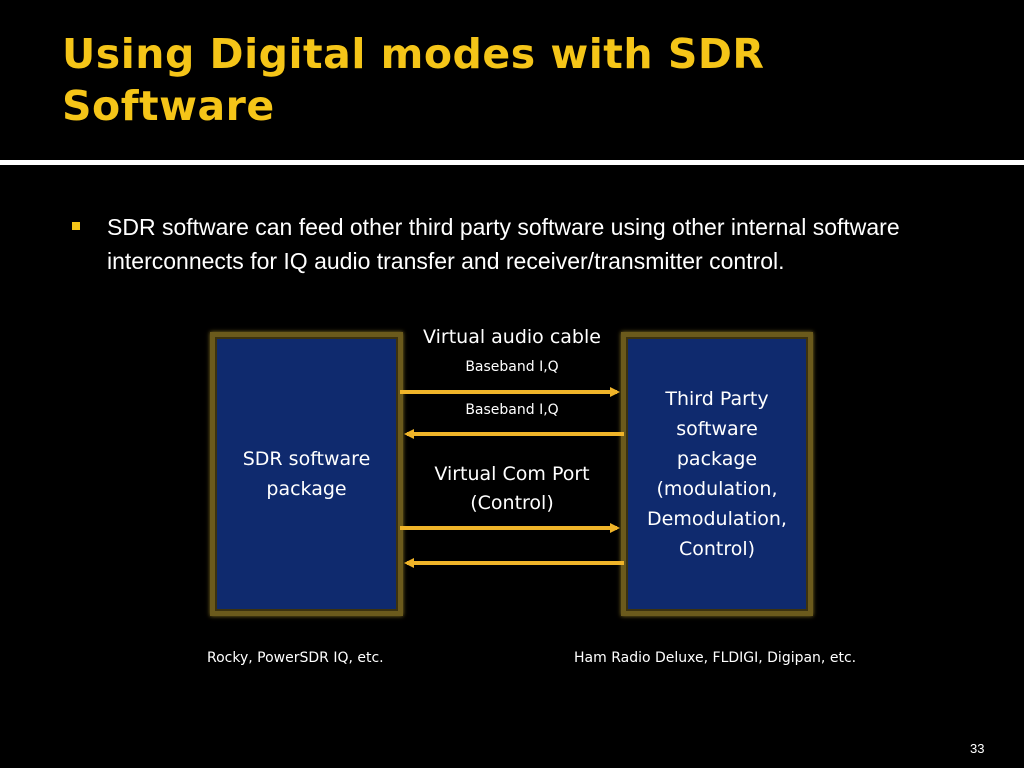  Describe the element at coordinates (512, 410) in the screenshot. I see `baseband-iq-label-2: Baseband I,Q` at that location.